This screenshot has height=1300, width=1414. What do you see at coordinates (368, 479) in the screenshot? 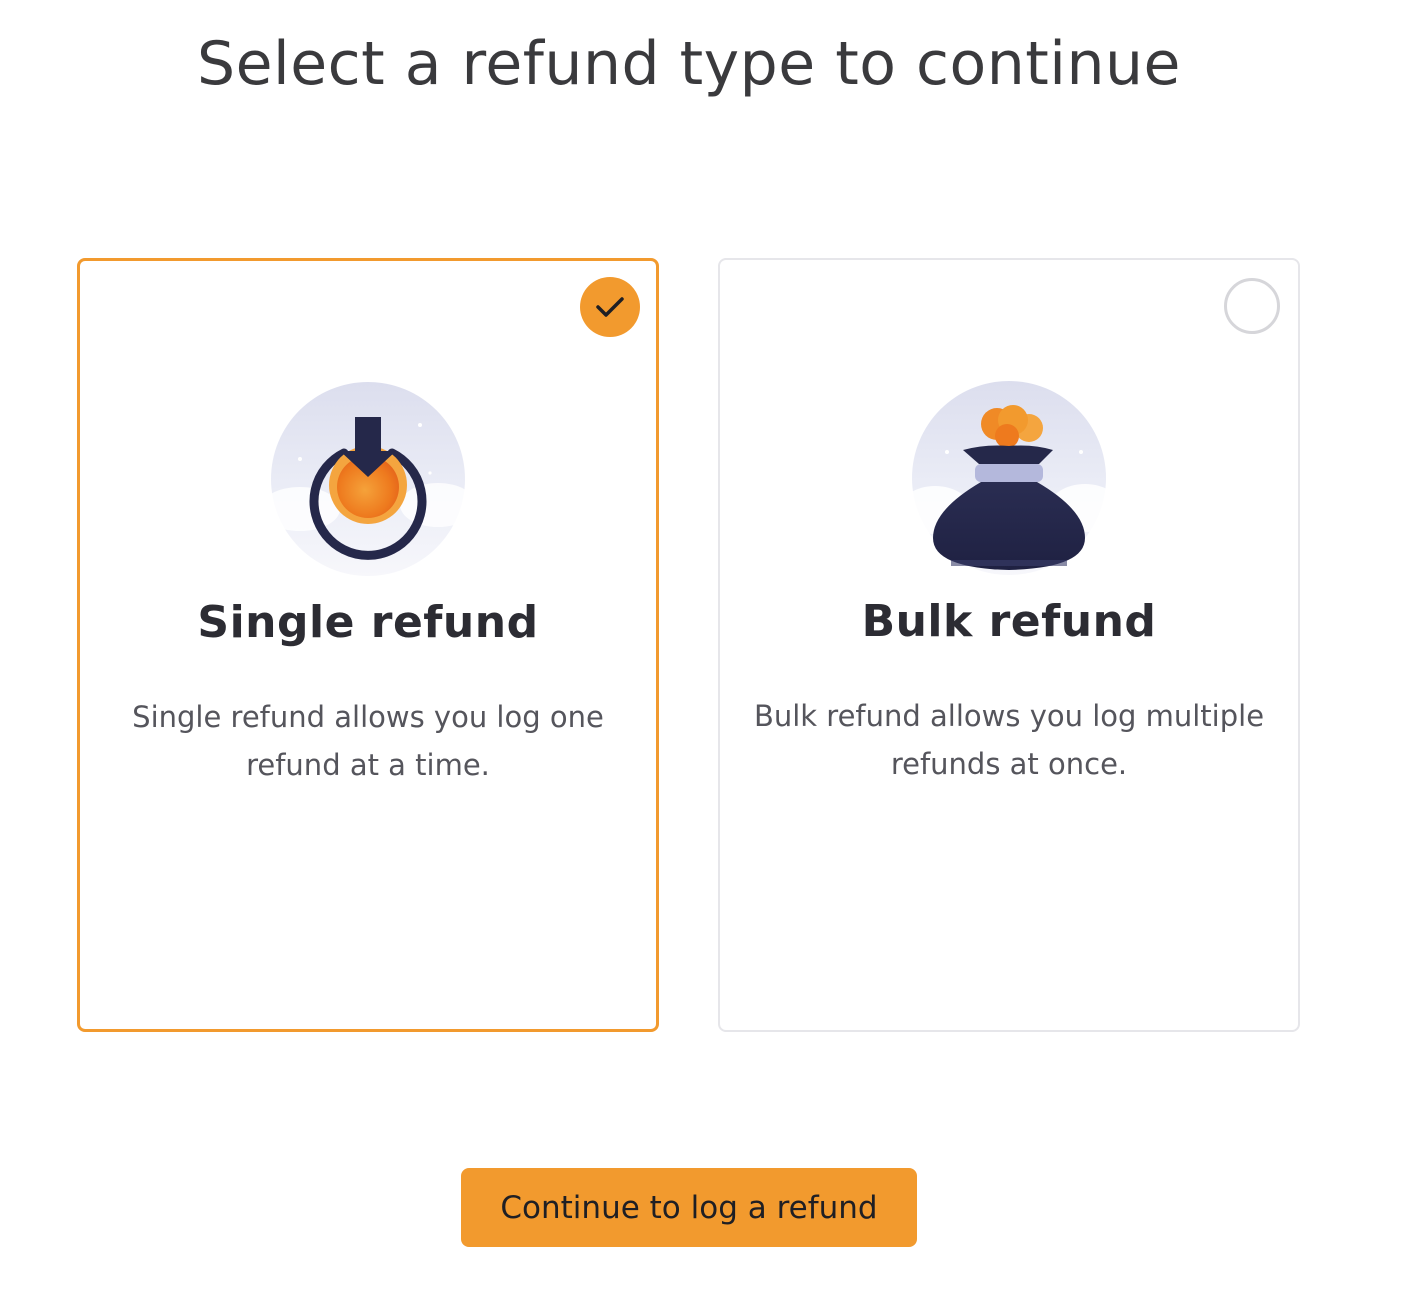
I see `single-refund-coin-icon` at bounding box center [368, 479].